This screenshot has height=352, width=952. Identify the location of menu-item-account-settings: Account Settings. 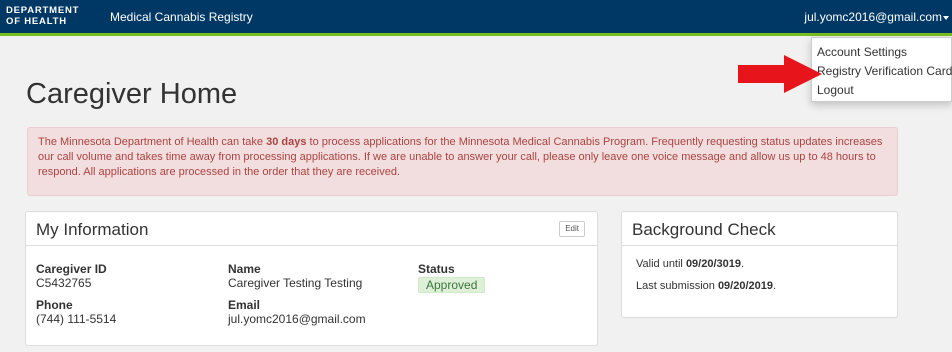
(881, 52).